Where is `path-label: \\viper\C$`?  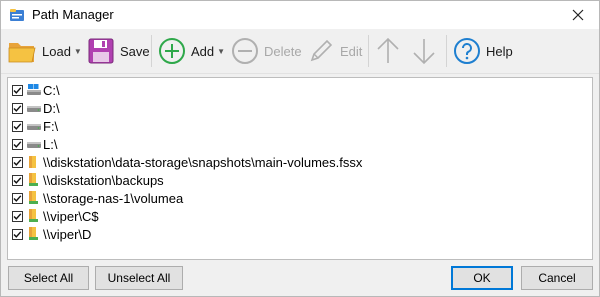
path-label: \\viper\C$ is located at coordinates (71, 216).